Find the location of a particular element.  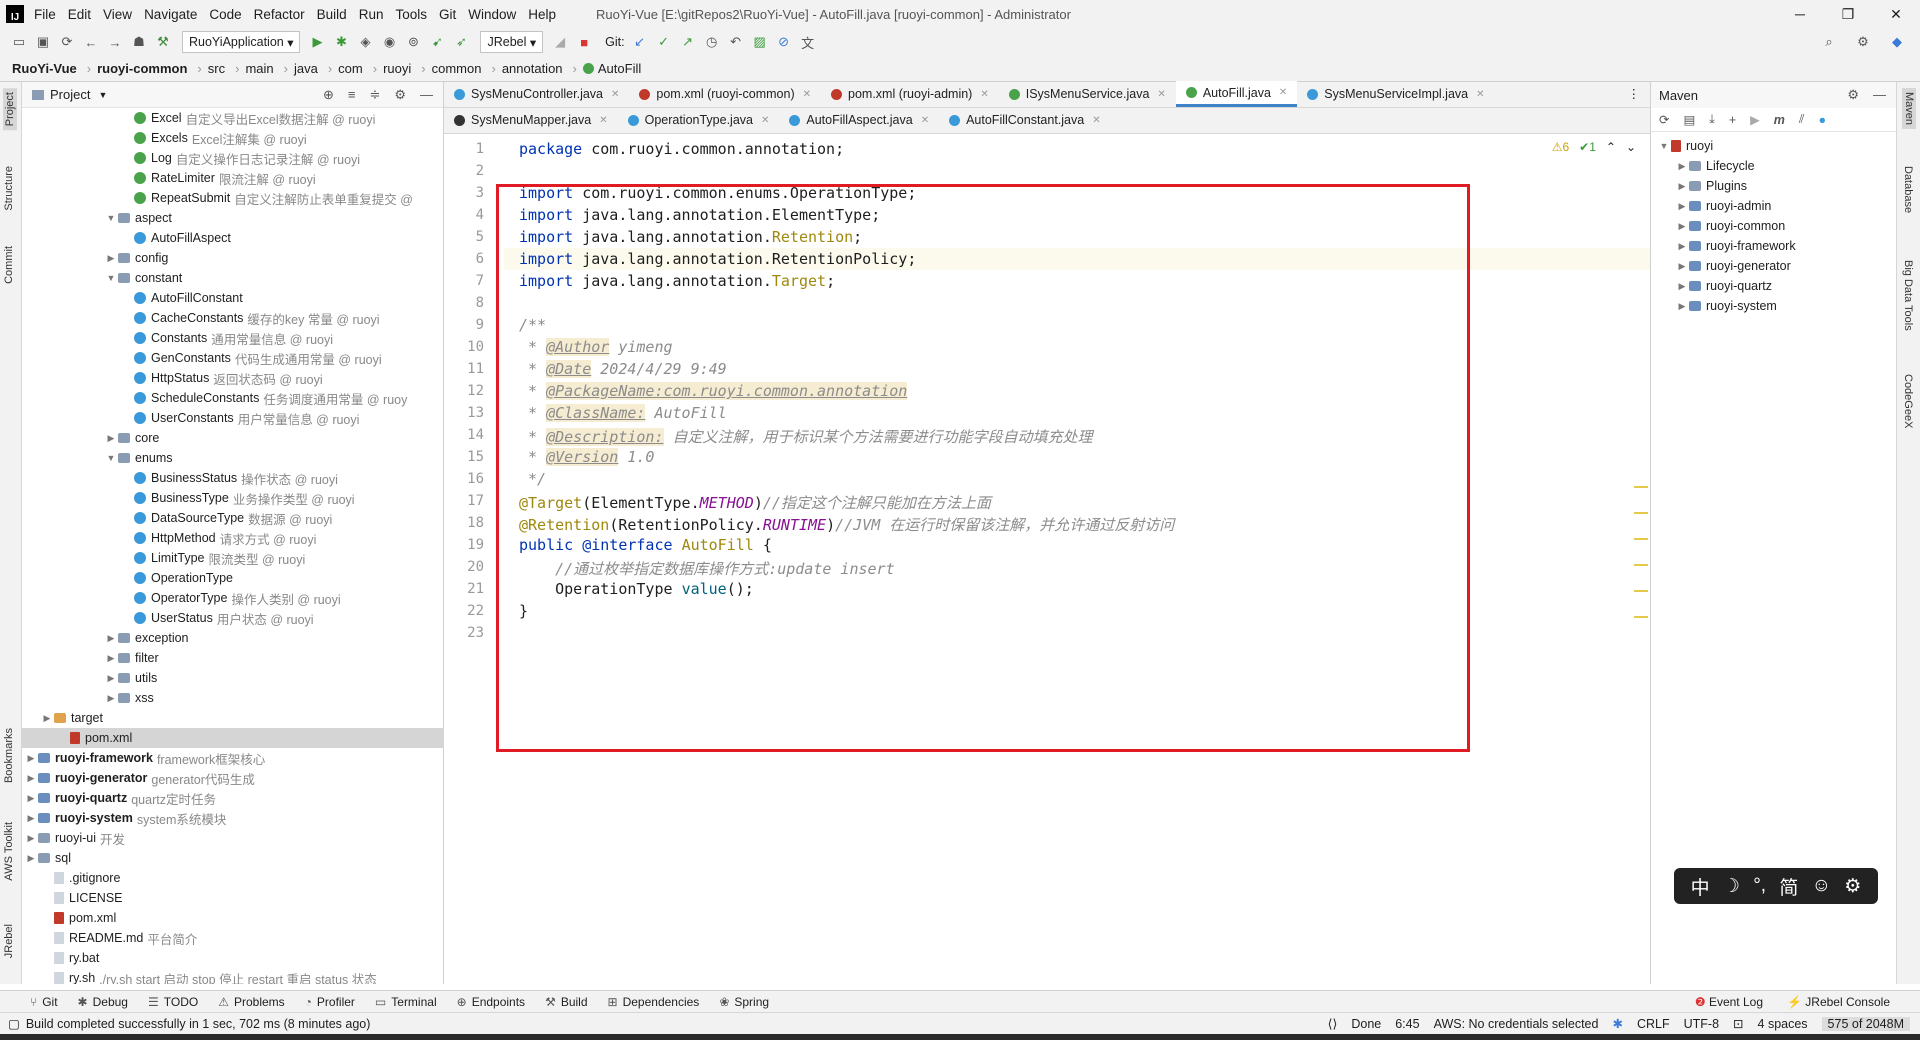

tool-build: ⚒ Build is located at coordinates (566, 1002).